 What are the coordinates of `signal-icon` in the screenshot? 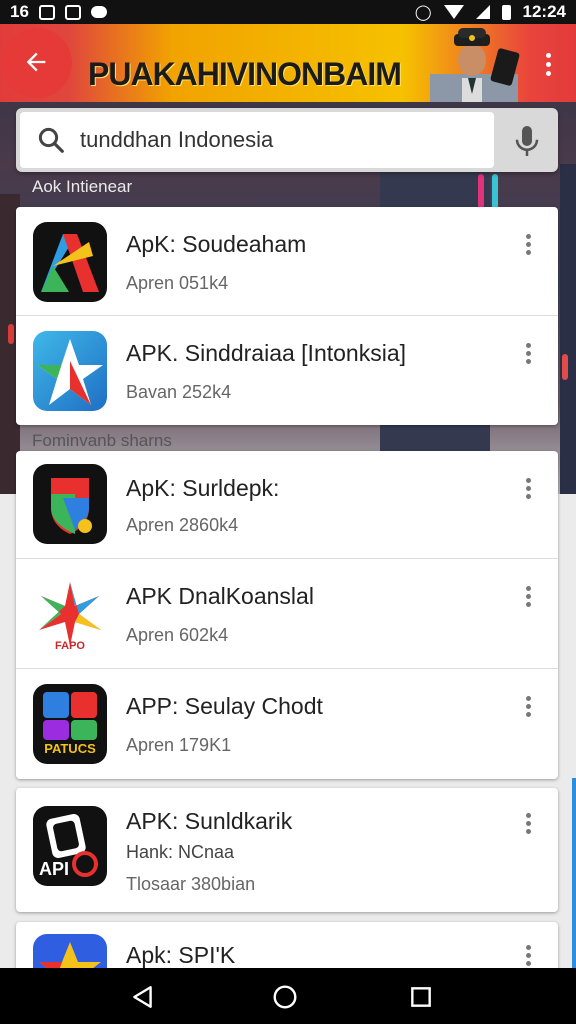 It's located at (482, 12).